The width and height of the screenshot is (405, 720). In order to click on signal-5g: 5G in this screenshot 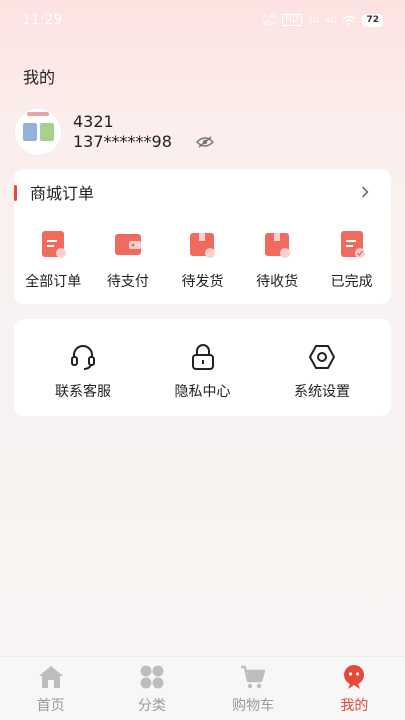, I will do `click(313, 20)`.